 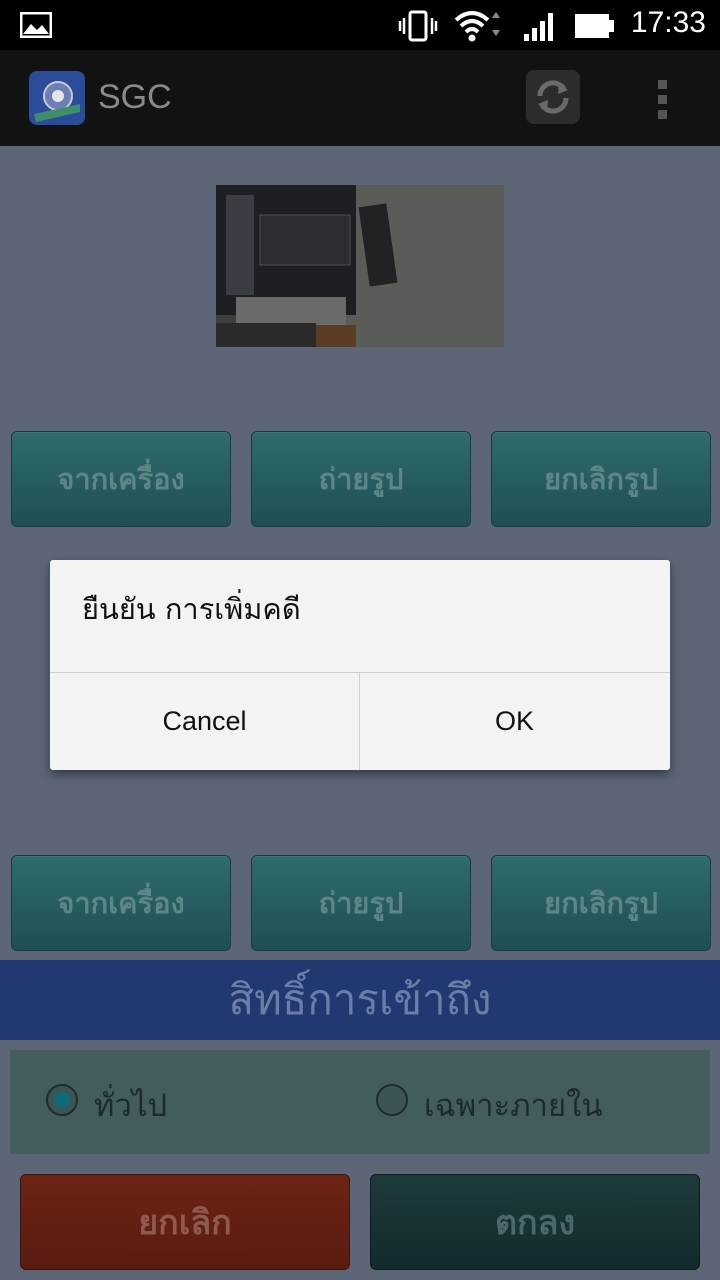 What do you see at coordinates (513, 1105) in the screenshot?
I see `radio-internal-label: เฉพาะภายใน` at bounding box center [513, 1105].